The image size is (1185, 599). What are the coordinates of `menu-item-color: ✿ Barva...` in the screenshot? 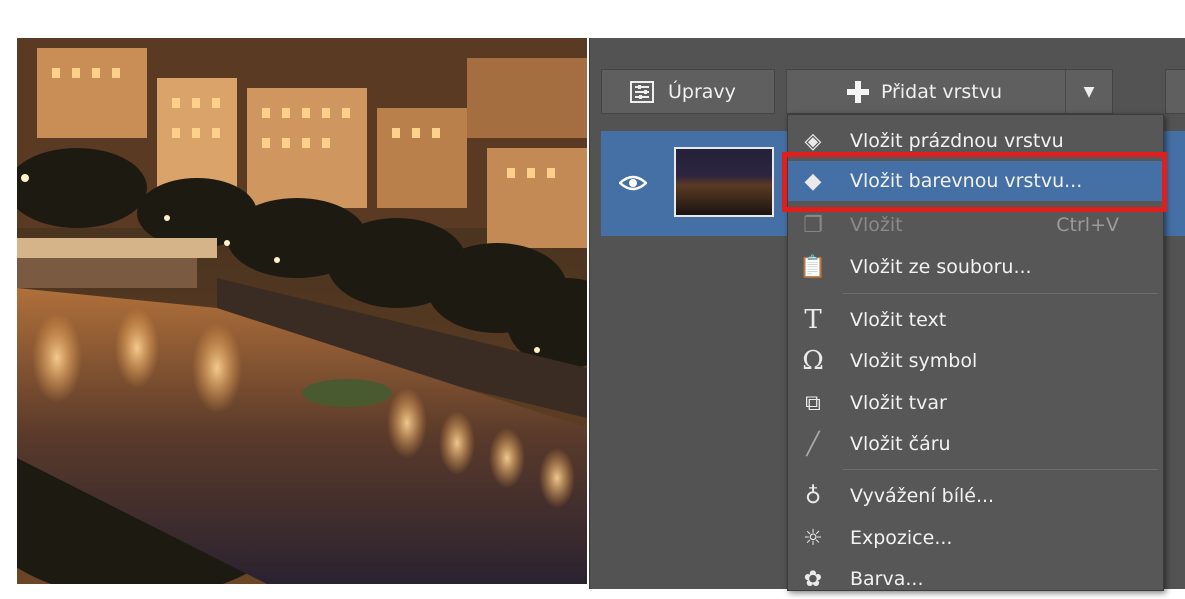 It's located at (975, 579).